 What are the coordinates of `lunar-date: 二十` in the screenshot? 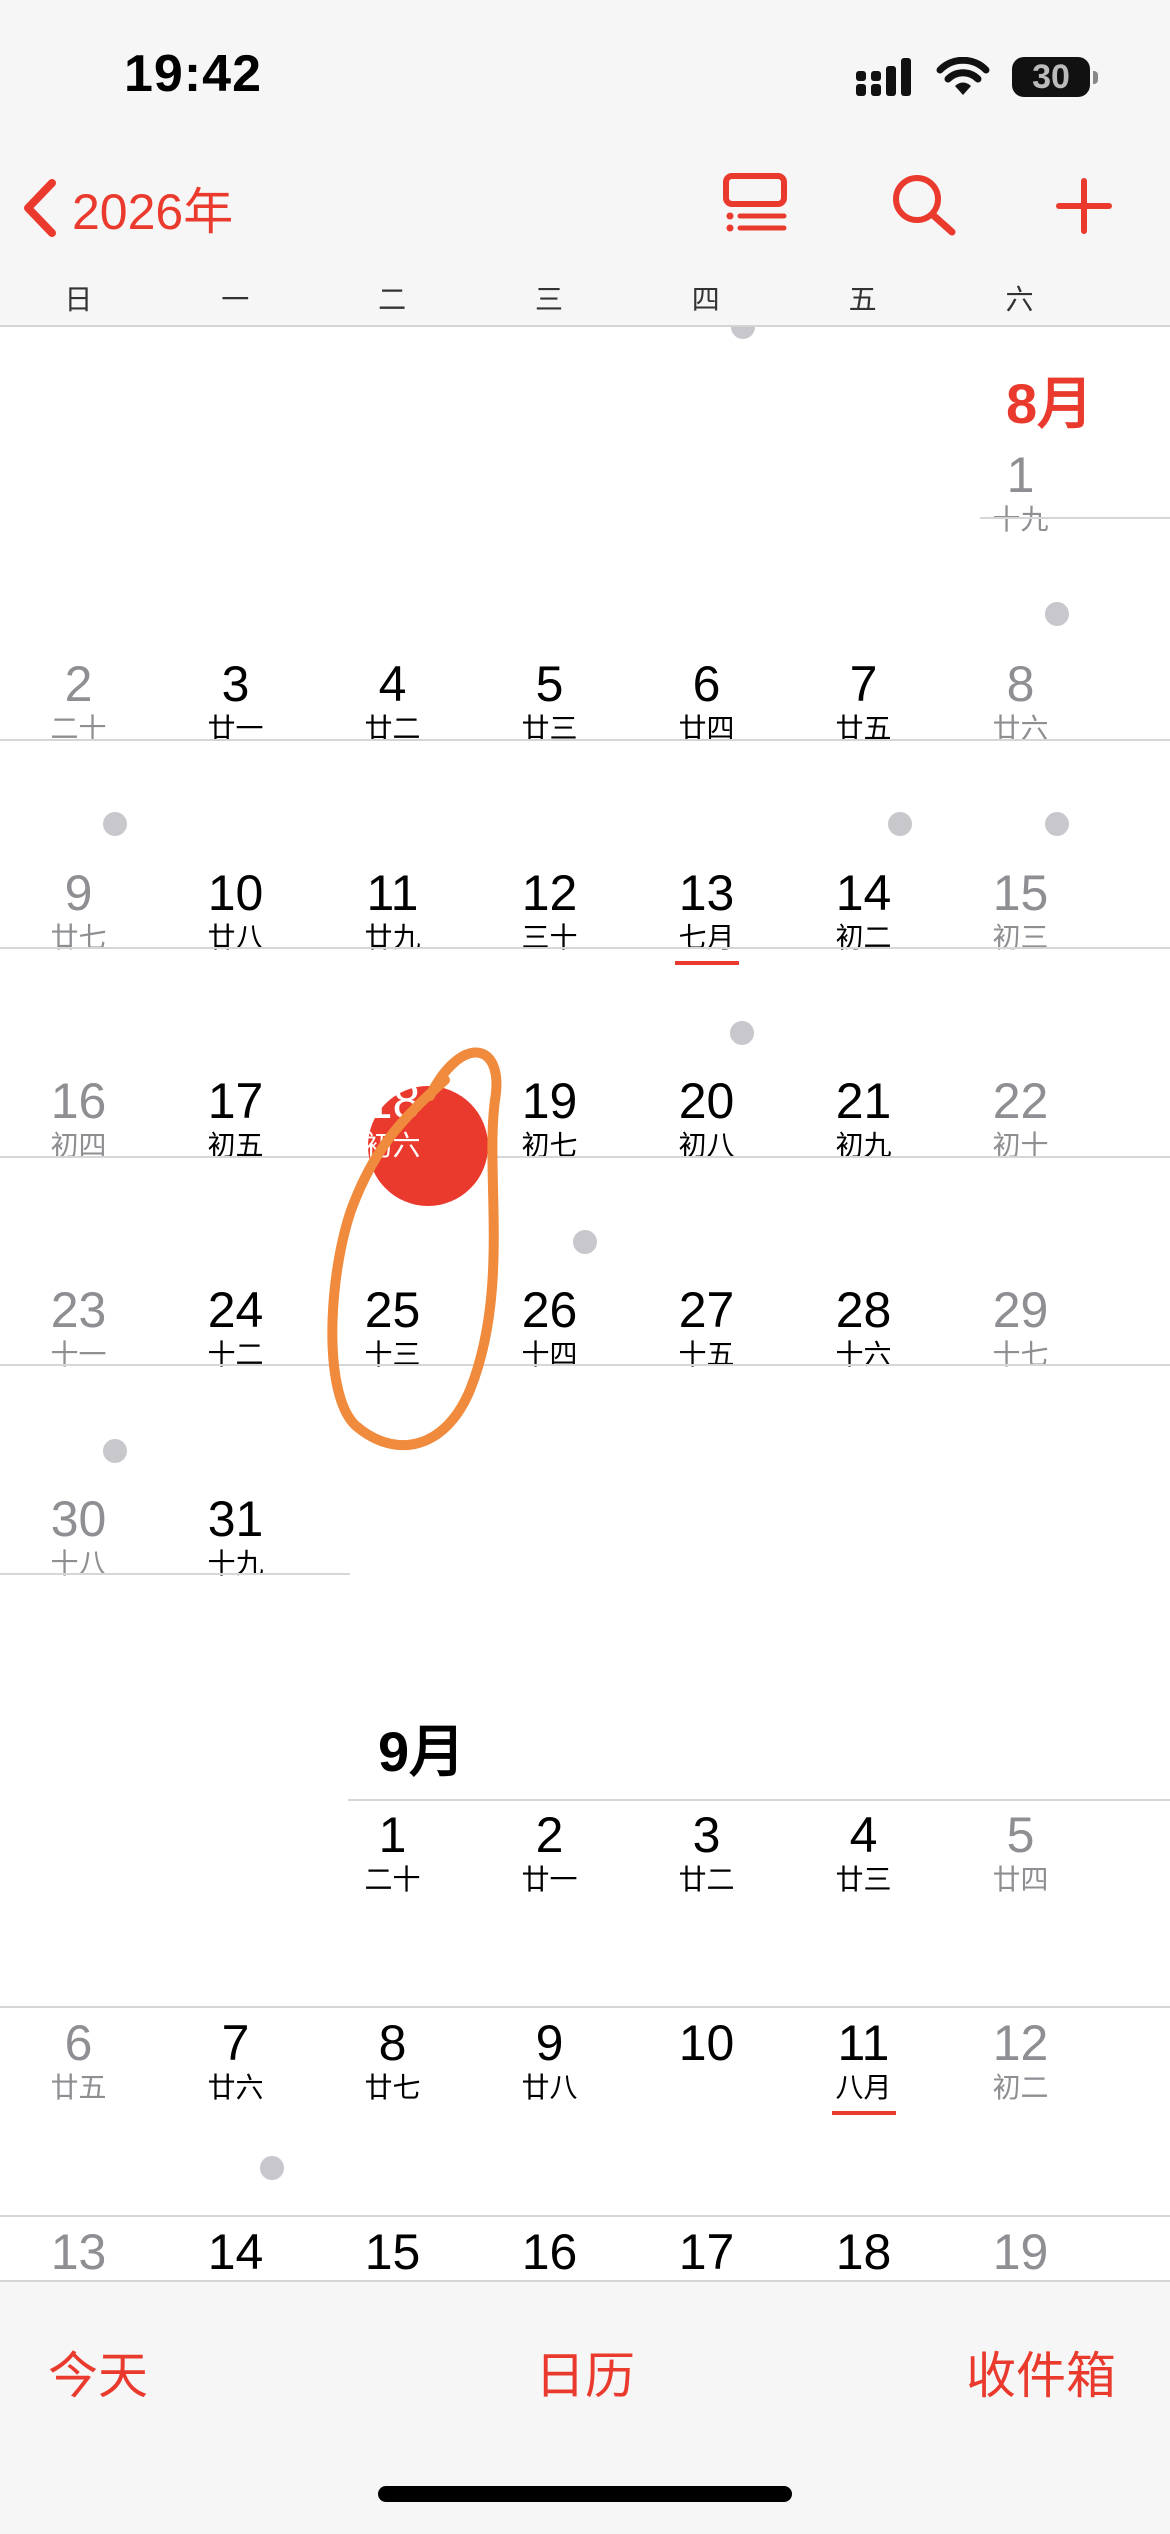 It's located at (392, 1879).